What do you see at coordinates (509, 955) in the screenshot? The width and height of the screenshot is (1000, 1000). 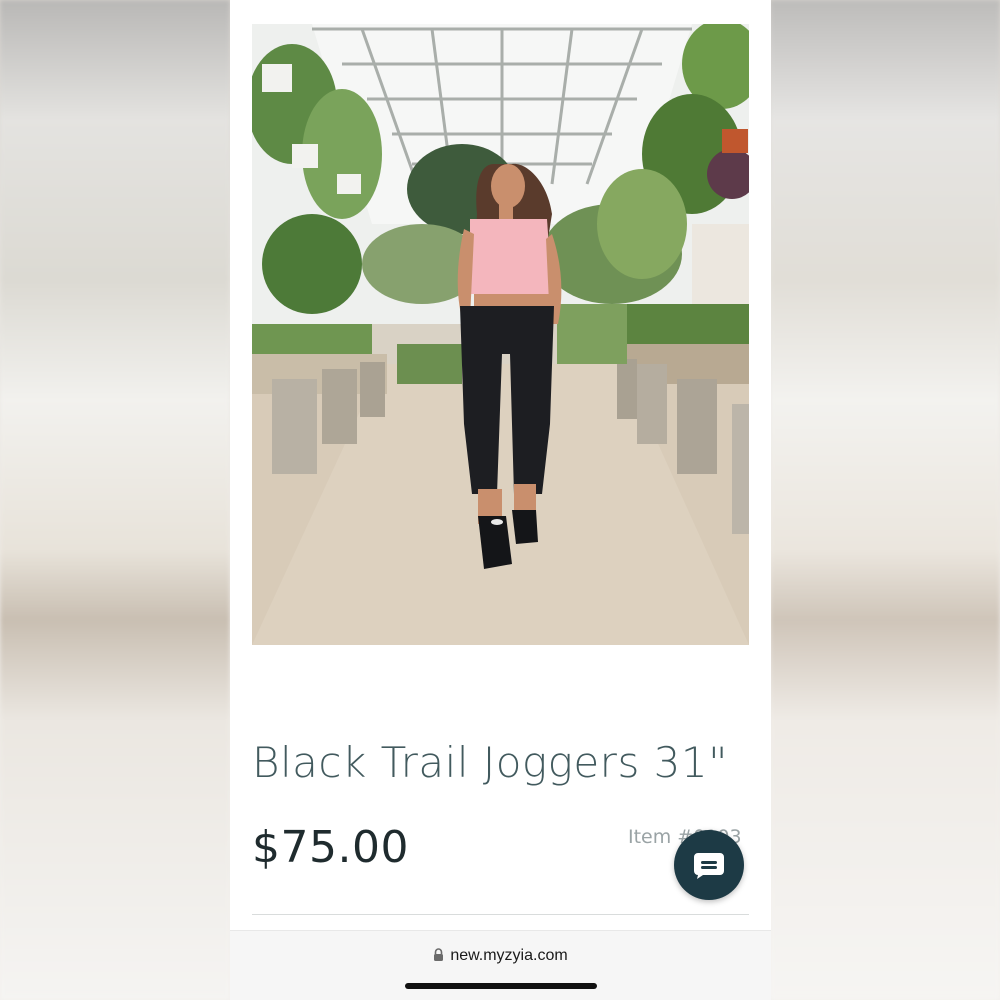 I see `url-text: new.myzyia.com` at bounding box center [509, 955].